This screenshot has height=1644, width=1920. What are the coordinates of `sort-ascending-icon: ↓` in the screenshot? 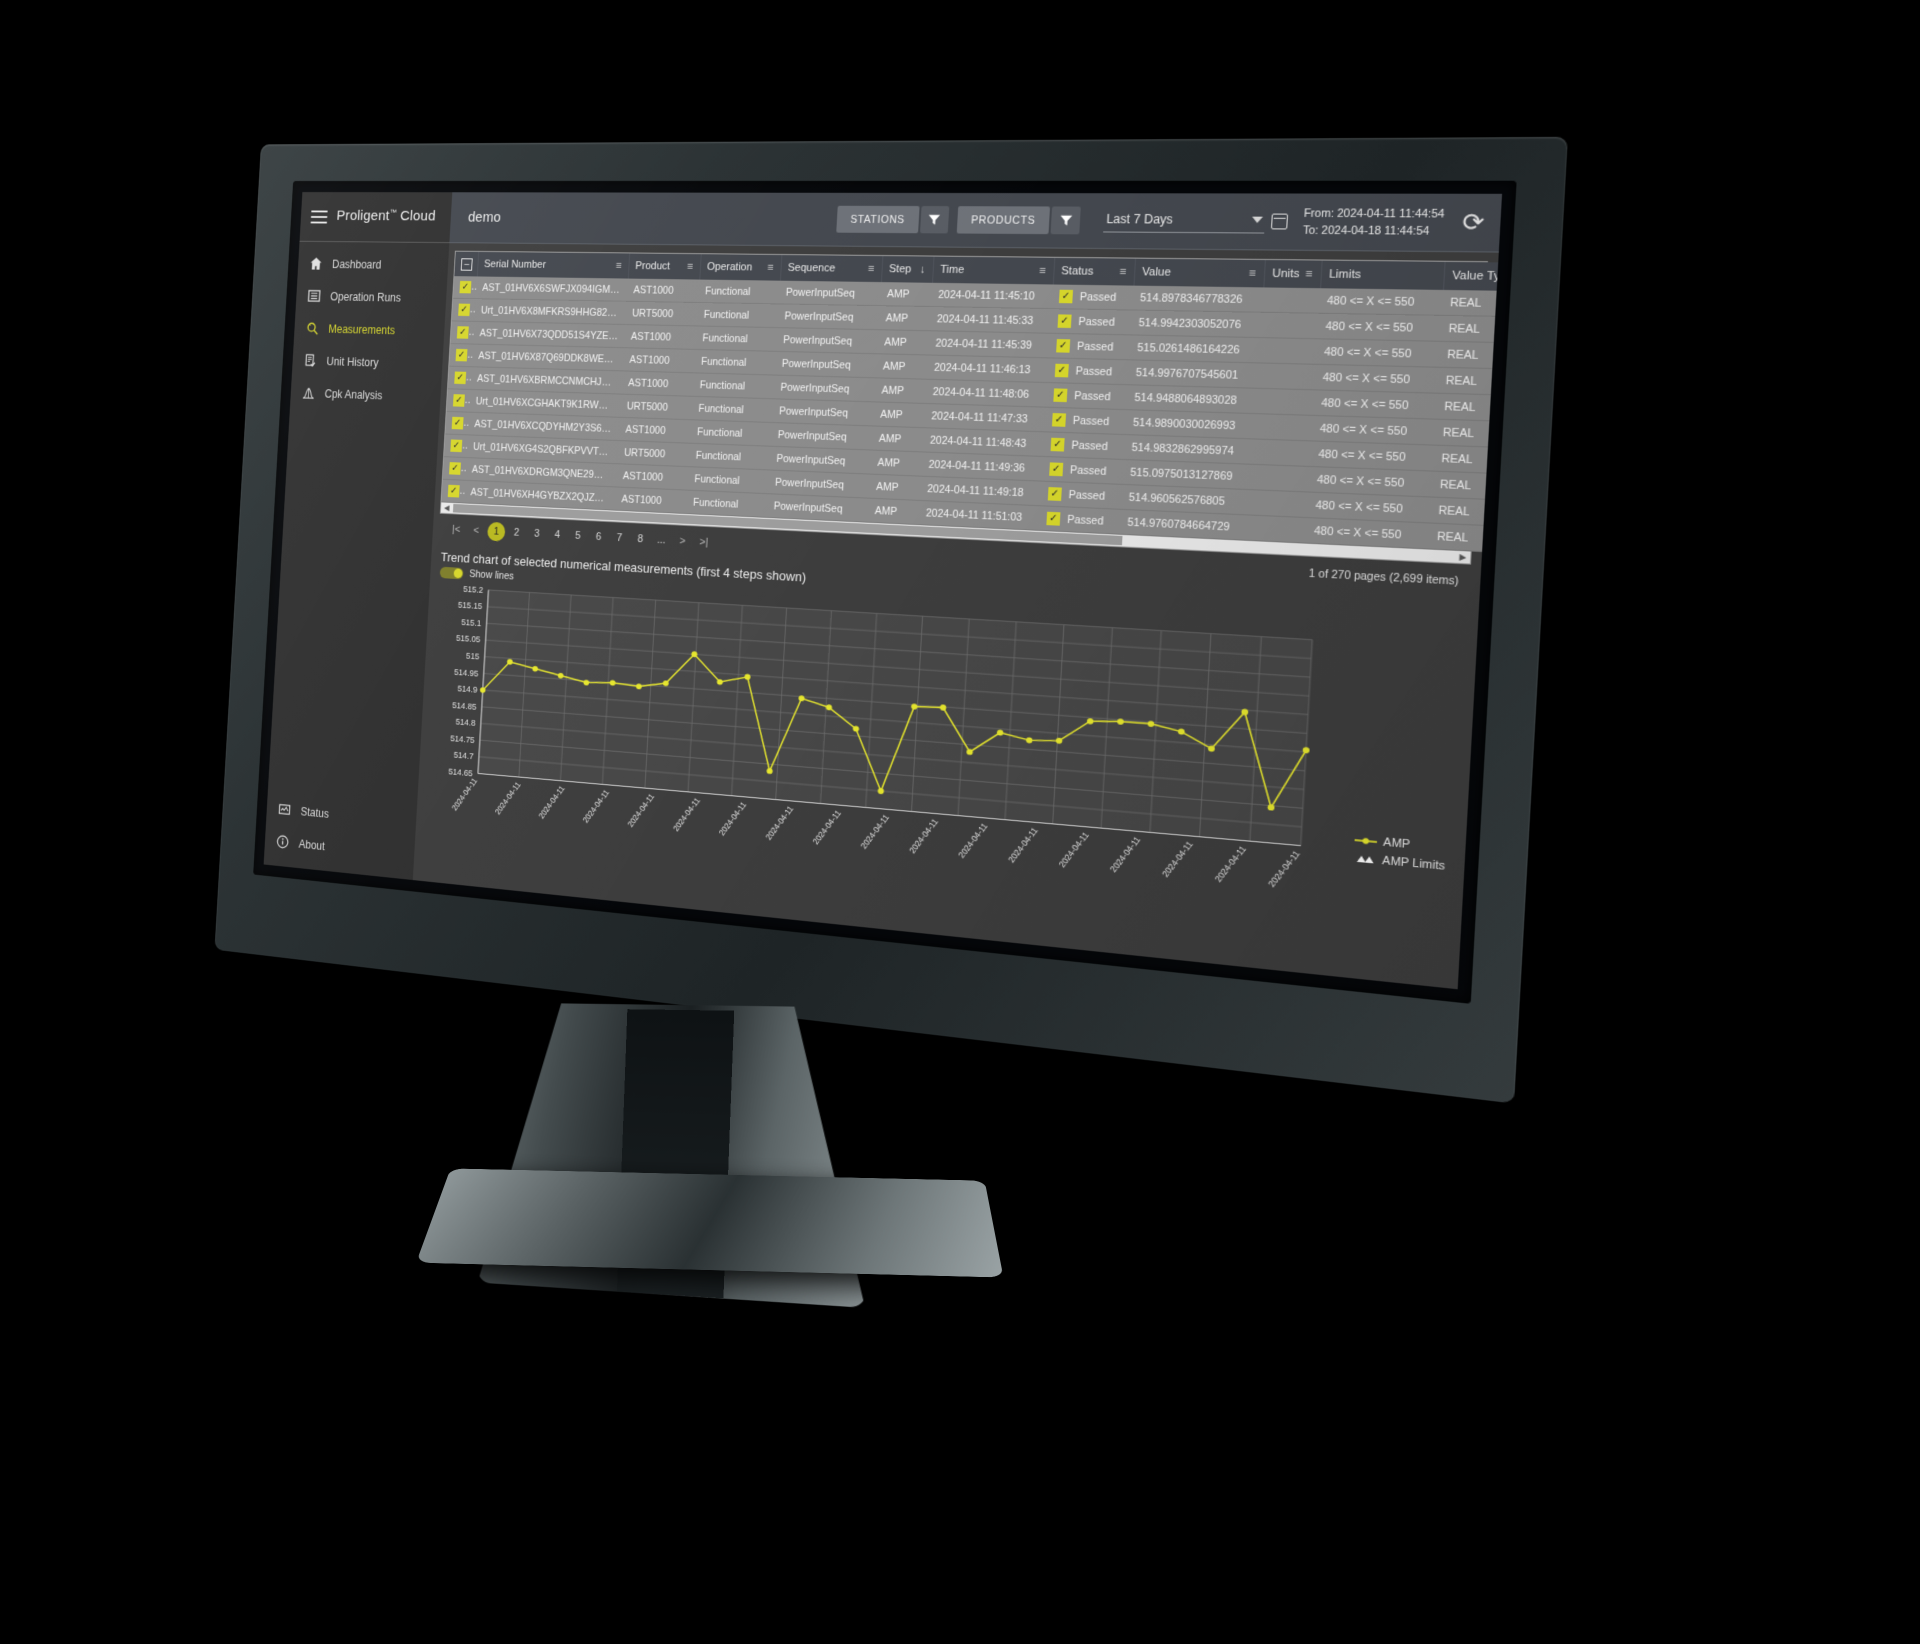 It's located at (923, 269).